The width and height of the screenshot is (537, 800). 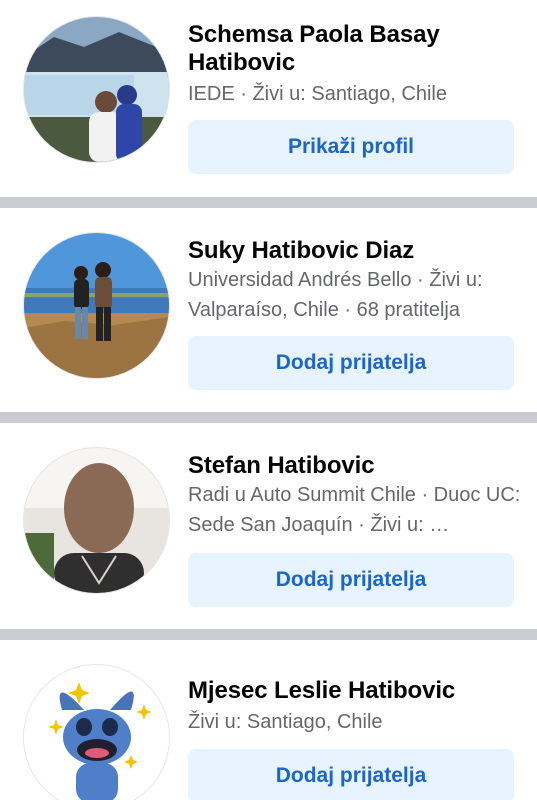 I want to click on result-name: Schemsa Paola Basay Hatibovic, so click(x=355, y=49).